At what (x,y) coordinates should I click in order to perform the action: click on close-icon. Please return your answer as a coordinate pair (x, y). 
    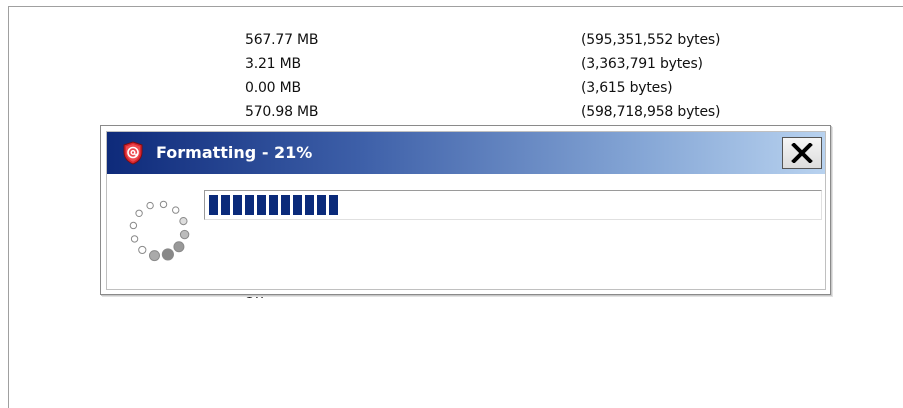
    Looking at the image, I should click on (802, 153).